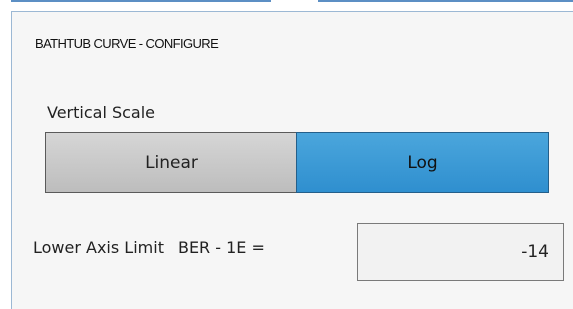 Image resolution: width=573 pixels, height=309 pixels. What do you see at coordinates (535, 252) in the screenshot?
I see `lower-axis-limit-value: -14` at bounding box center [535, 252].